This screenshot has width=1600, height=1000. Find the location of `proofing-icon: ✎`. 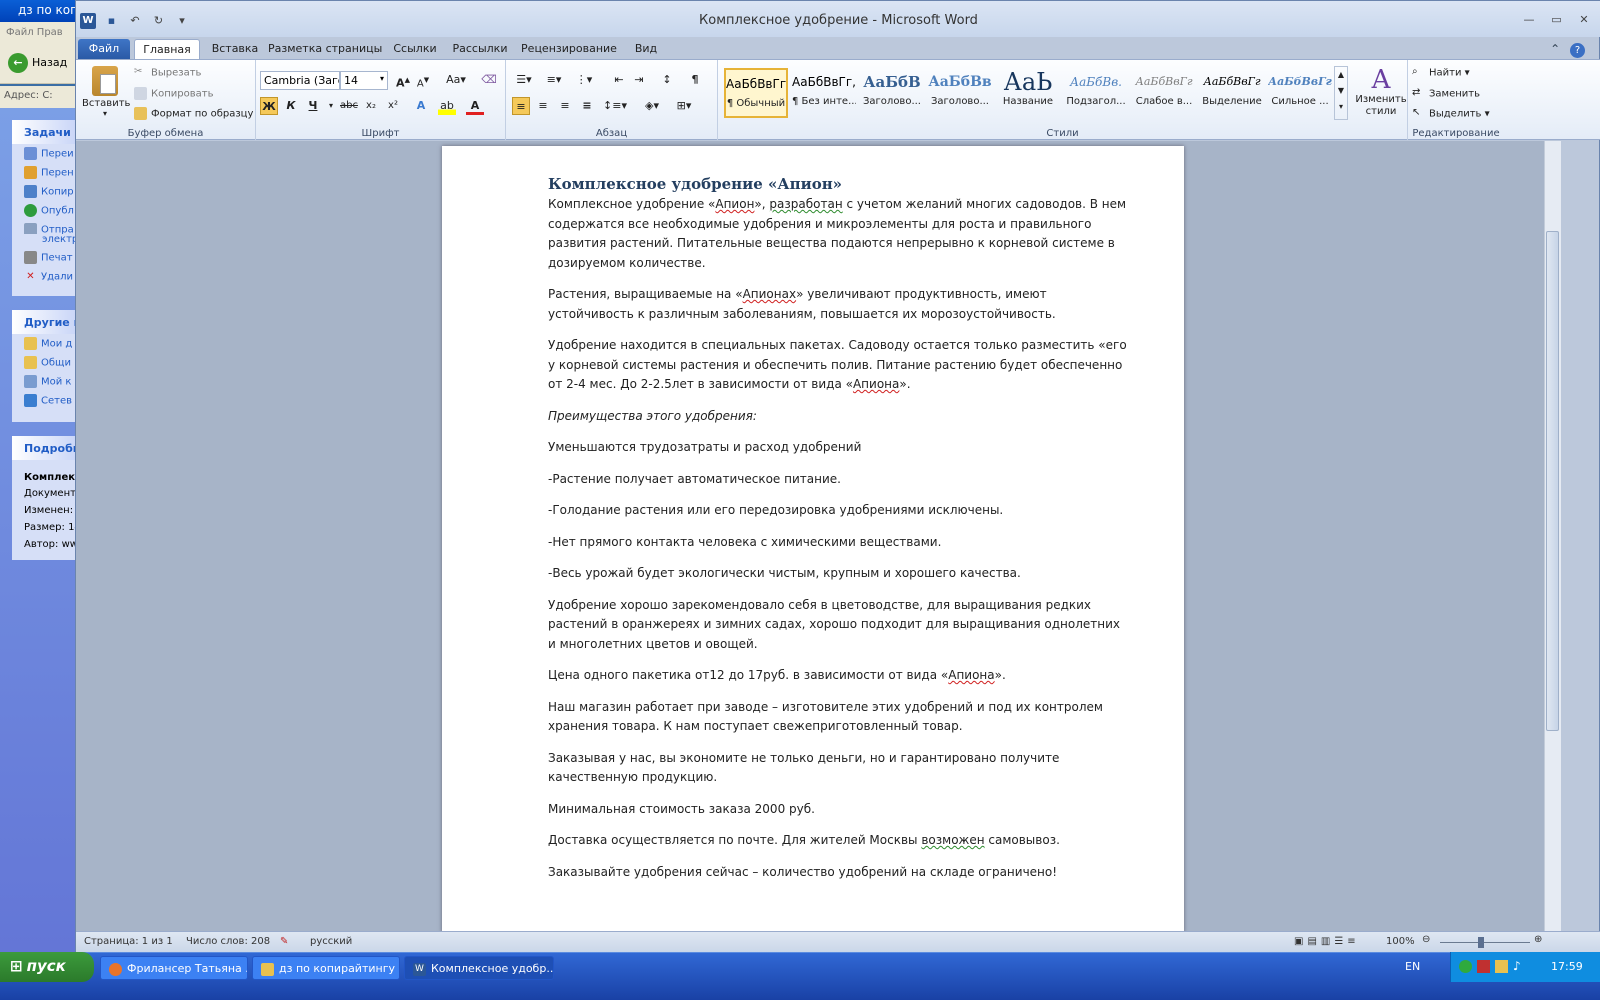

proofing-icon: ✎ is located at coordinates (284, 941).